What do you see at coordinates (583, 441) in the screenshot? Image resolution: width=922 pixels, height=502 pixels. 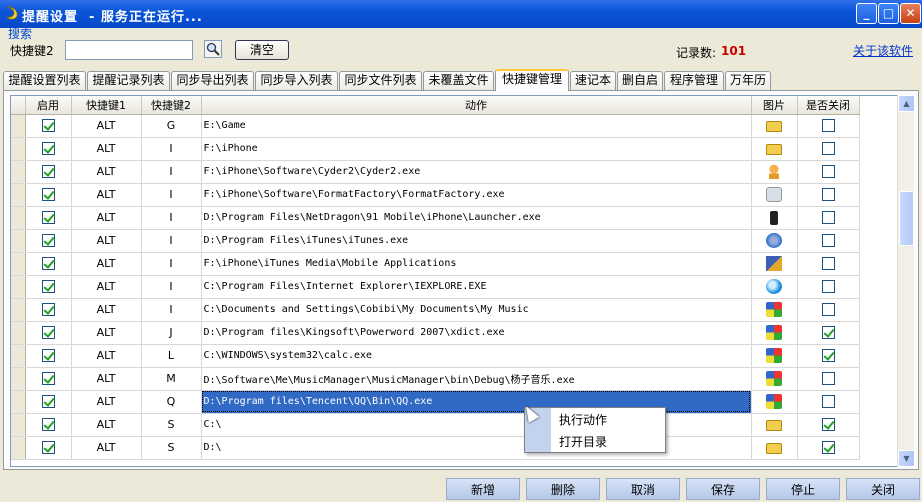 I see `menu-item-open-directory: 打开目录` at bounding box center [583, 441].